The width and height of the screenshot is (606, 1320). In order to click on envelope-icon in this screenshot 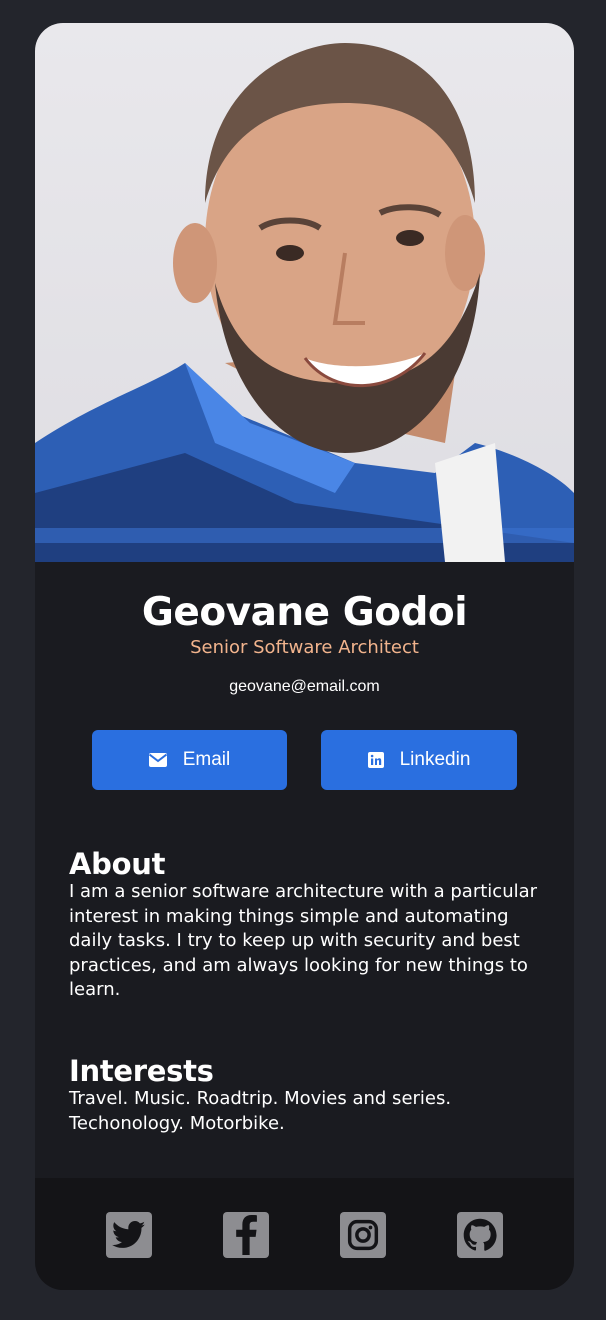, I will do `click(157, 760)`.